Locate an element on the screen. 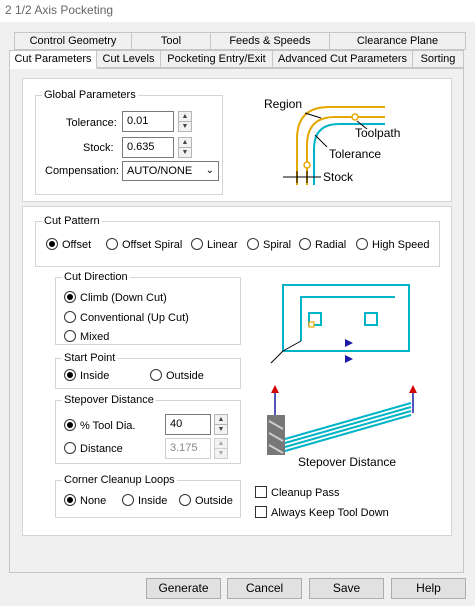  save-button: Save is located at coordinates (346, 588).